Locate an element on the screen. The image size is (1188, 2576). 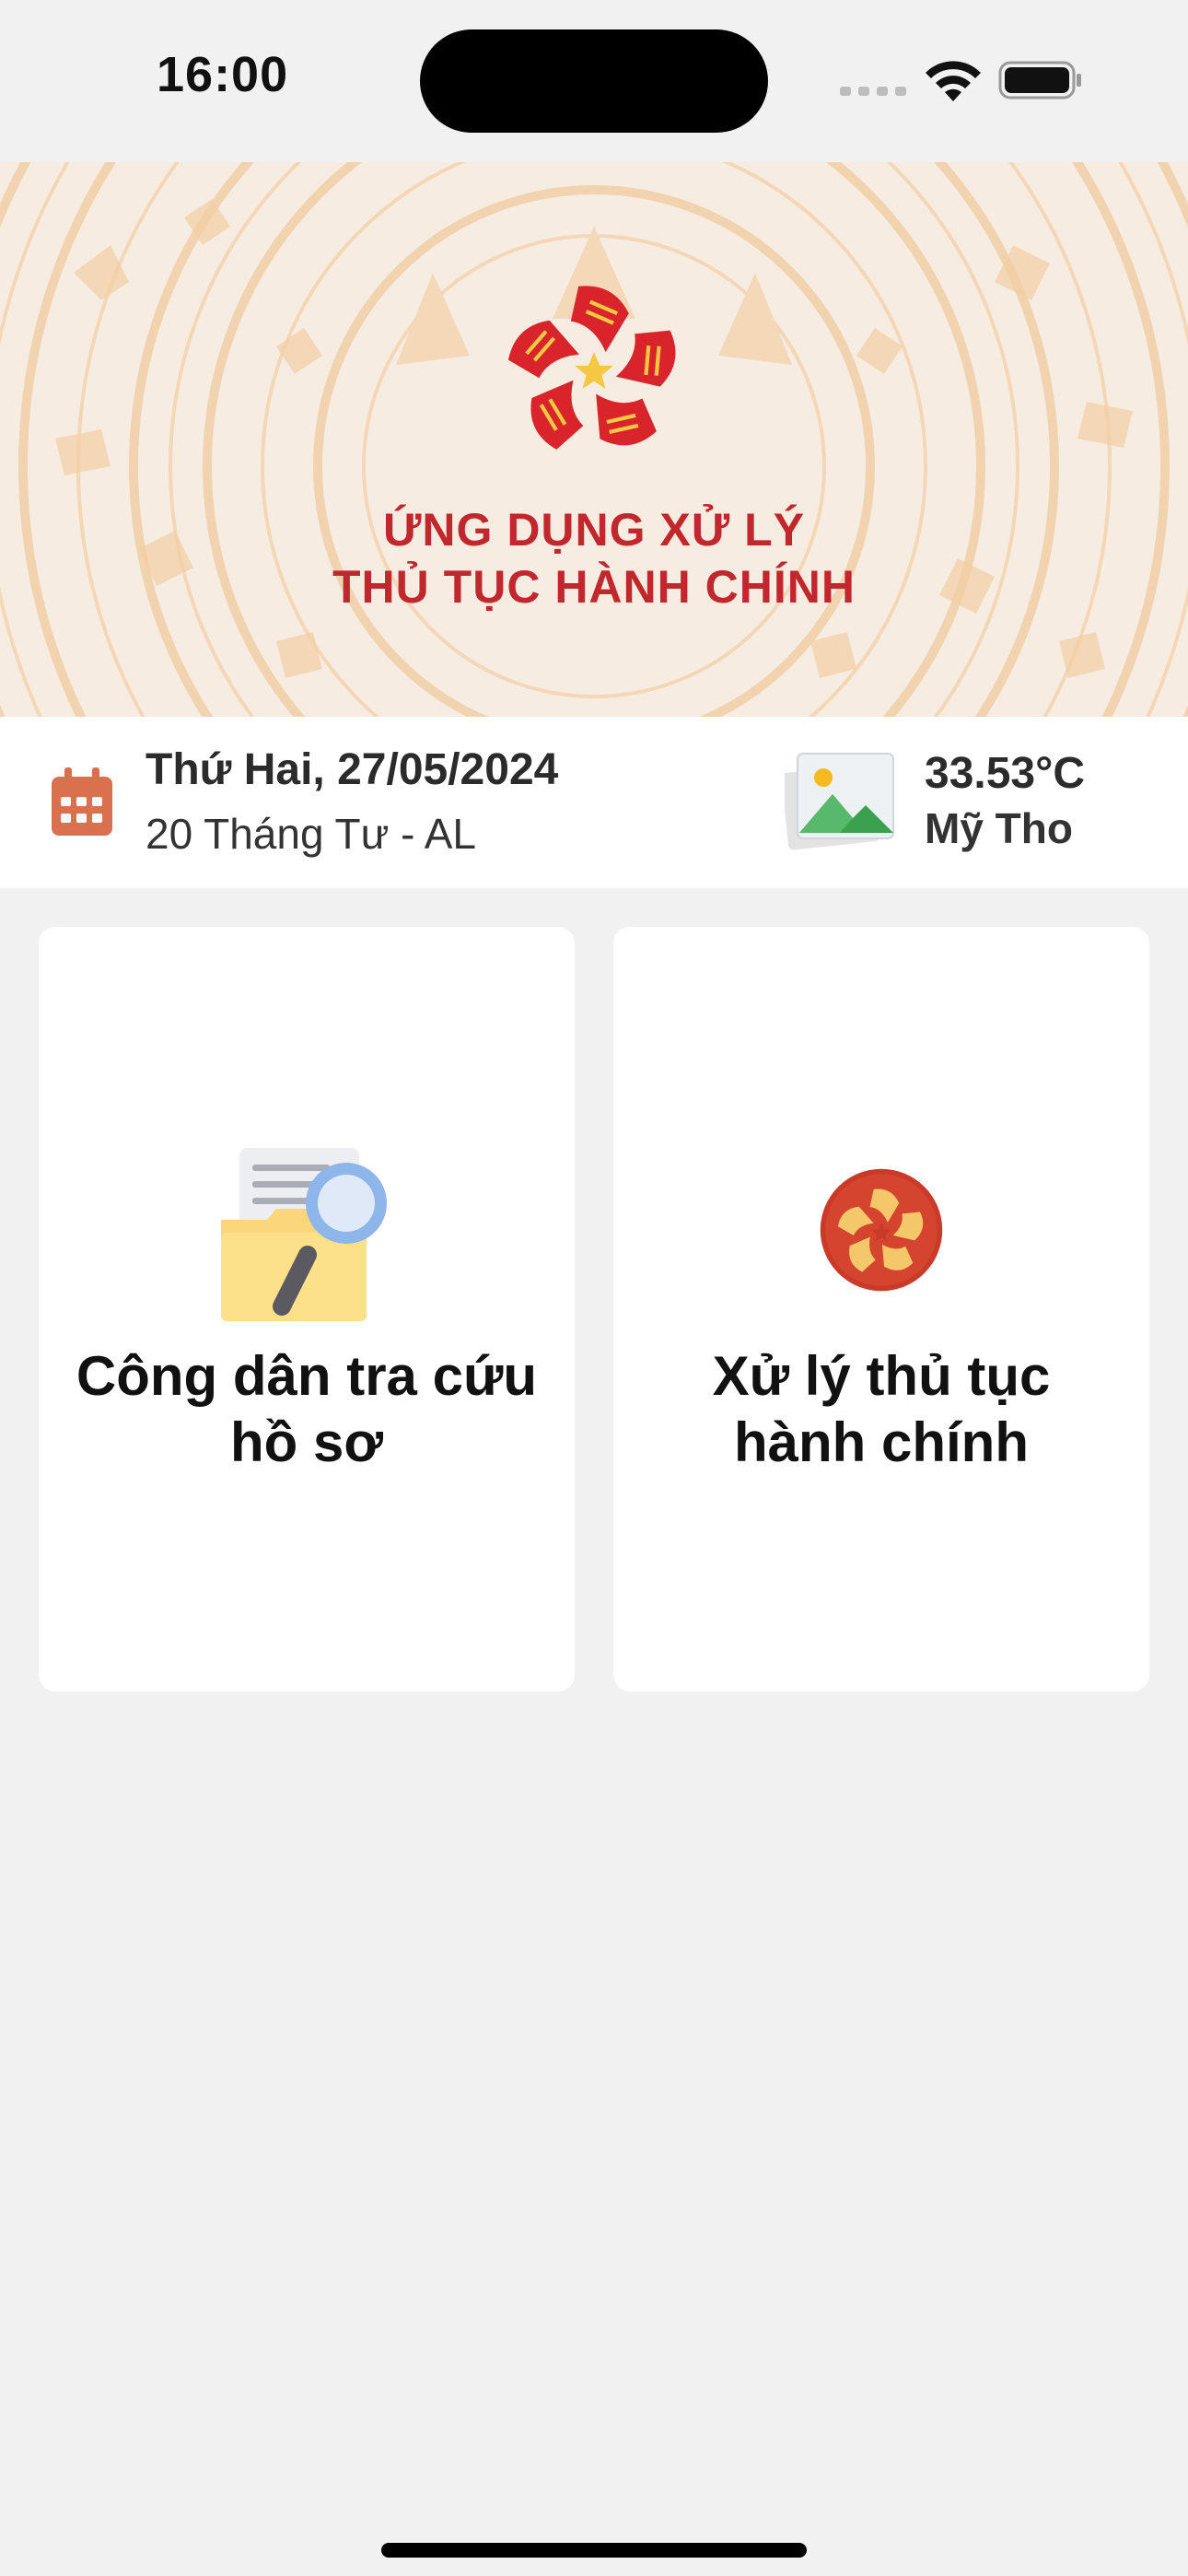
citizen-lookup-label-line1: Công dân tra cứu is located at coordinates (307, 1376).